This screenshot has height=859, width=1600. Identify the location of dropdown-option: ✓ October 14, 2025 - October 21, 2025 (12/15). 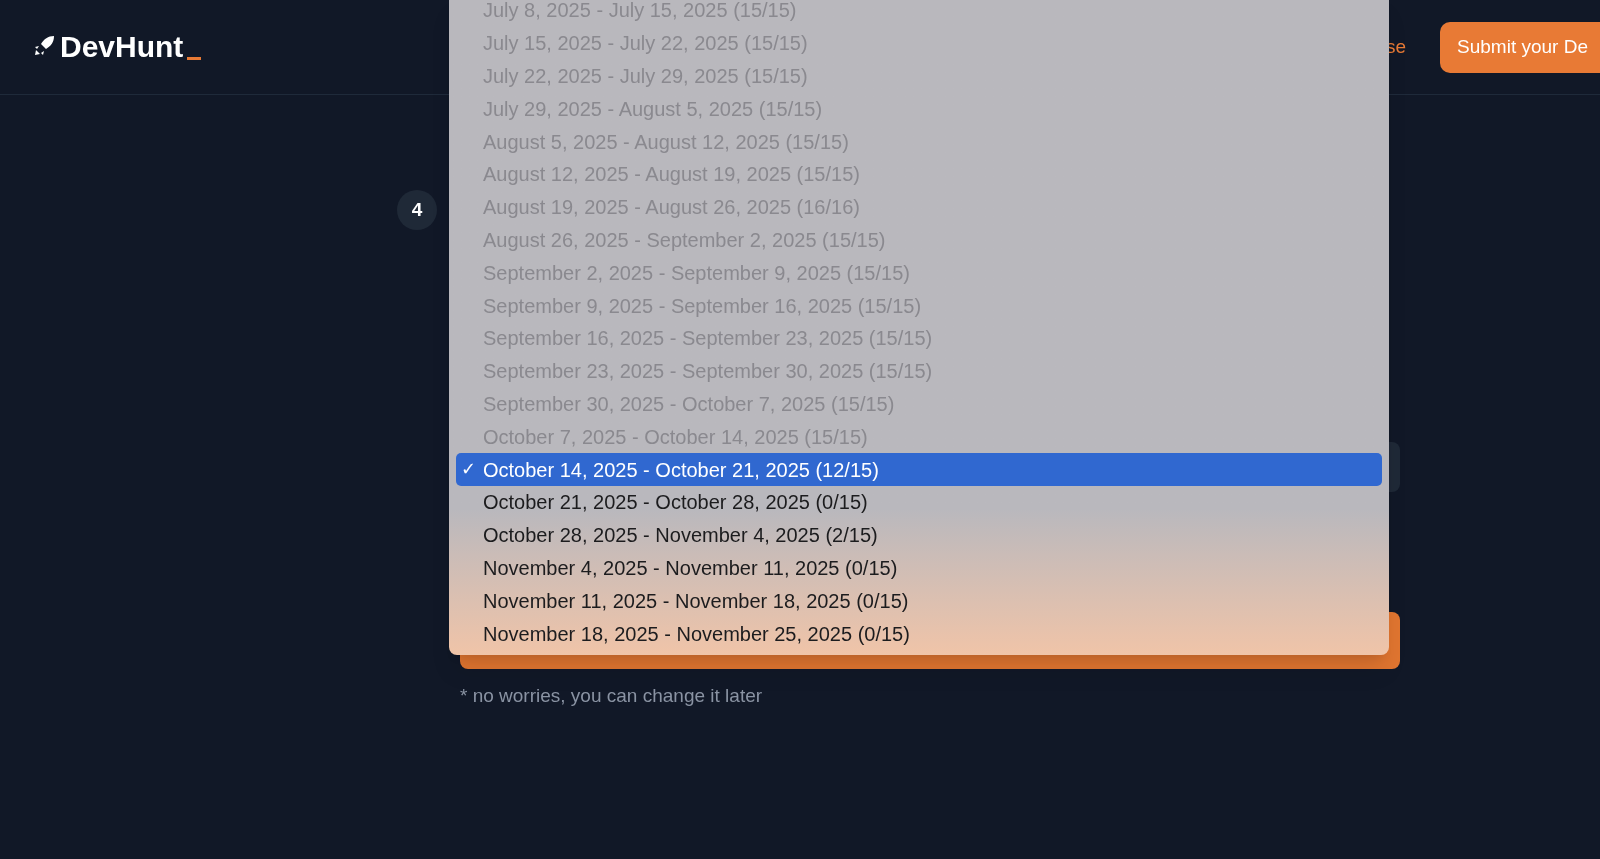
(919, 469).